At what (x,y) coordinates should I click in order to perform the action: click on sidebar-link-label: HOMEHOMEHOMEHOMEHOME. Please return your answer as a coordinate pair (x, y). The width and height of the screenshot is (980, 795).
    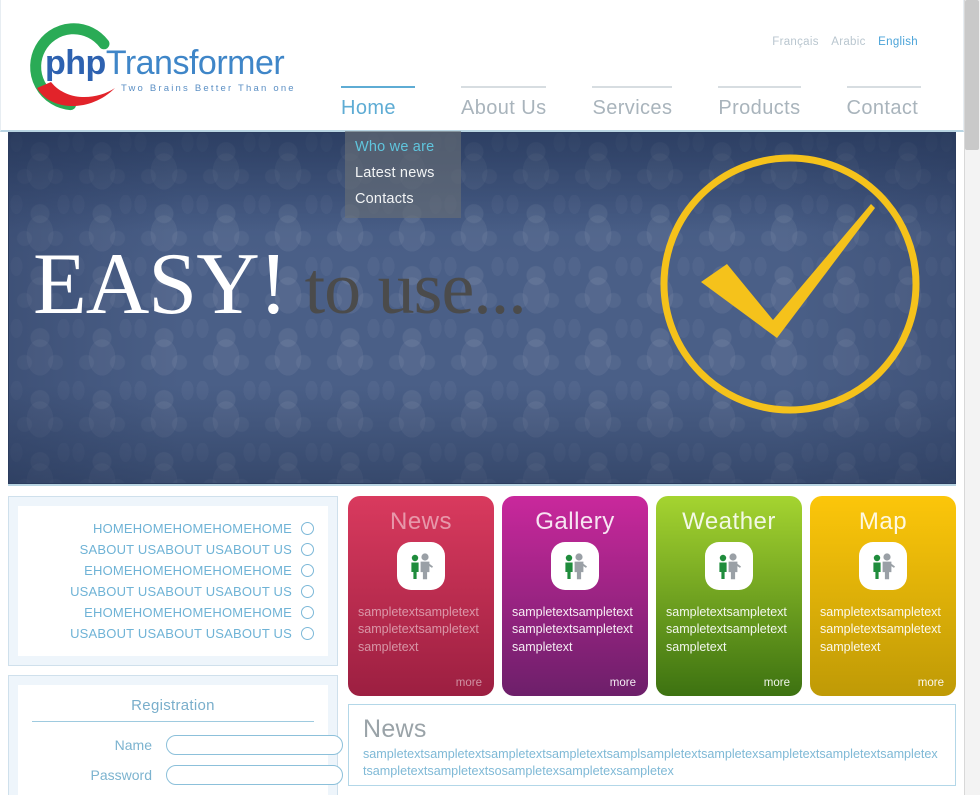
    Looking at the image, I should click on (192, 528).